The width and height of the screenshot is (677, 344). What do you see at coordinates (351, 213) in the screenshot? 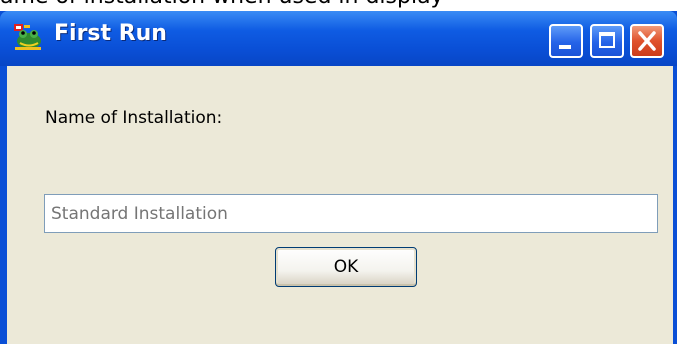
I see `installation-name-input` at bounding box center [351, 213].